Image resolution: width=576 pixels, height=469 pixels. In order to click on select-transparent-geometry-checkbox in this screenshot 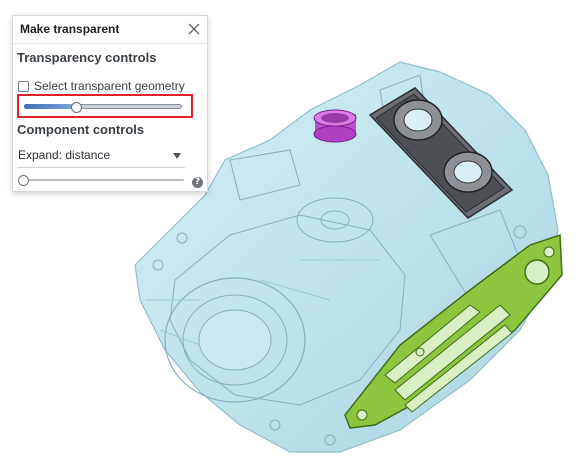, I will do `click(23, 86)`.